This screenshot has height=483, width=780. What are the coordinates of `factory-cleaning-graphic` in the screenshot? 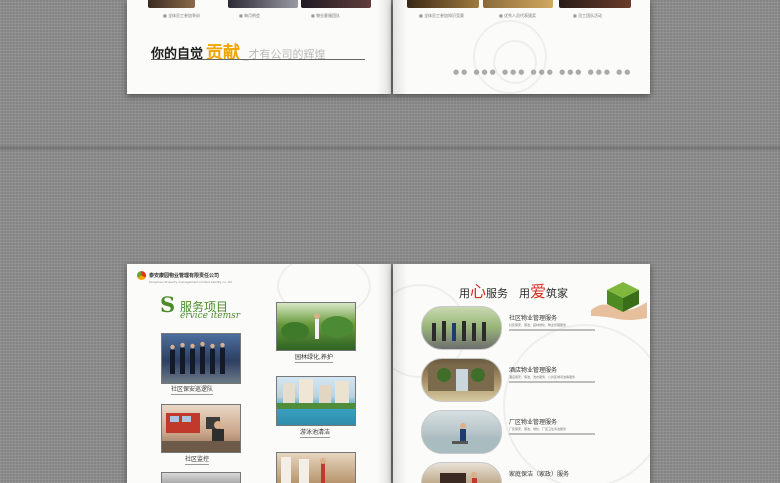 It's located at (461, 438).